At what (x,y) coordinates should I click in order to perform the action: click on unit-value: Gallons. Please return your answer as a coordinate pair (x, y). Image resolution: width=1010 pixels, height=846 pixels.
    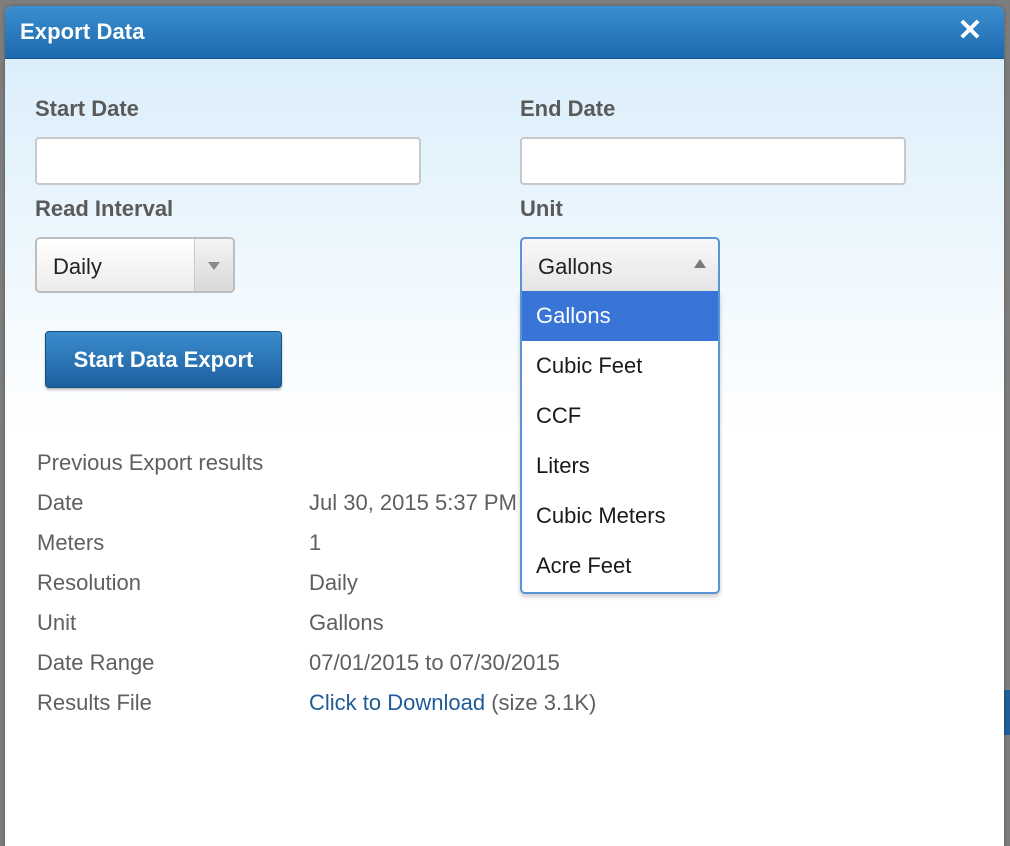
    Looking at the image, I should click on (575, 266).